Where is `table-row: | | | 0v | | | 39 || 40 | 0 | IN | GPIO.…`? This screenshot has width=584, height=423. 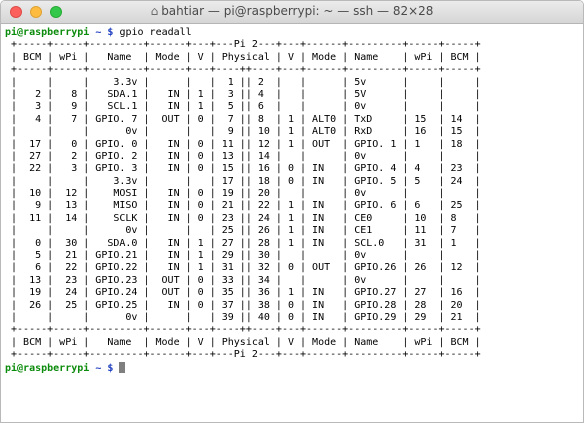
table-row: | | | 0v | | | 39 || 40 | 0 | IN | GPIO.… is located at coordinates (243, 317).